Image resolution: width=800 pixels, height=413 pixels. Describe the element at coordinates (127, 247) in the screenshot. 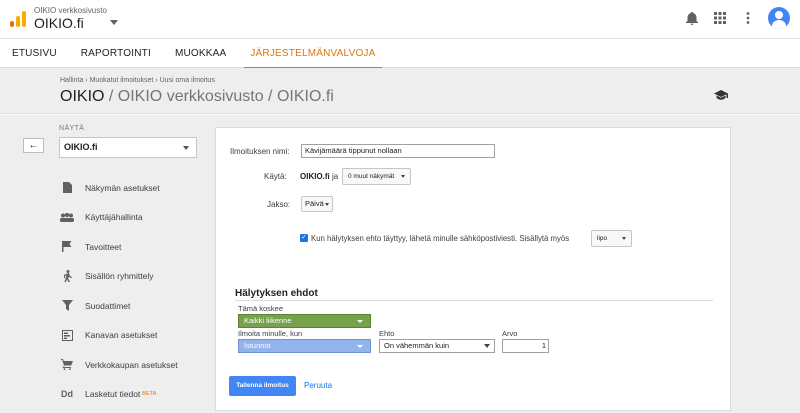

I see `sidebar-item-goals: Tavoitteet` at that location.